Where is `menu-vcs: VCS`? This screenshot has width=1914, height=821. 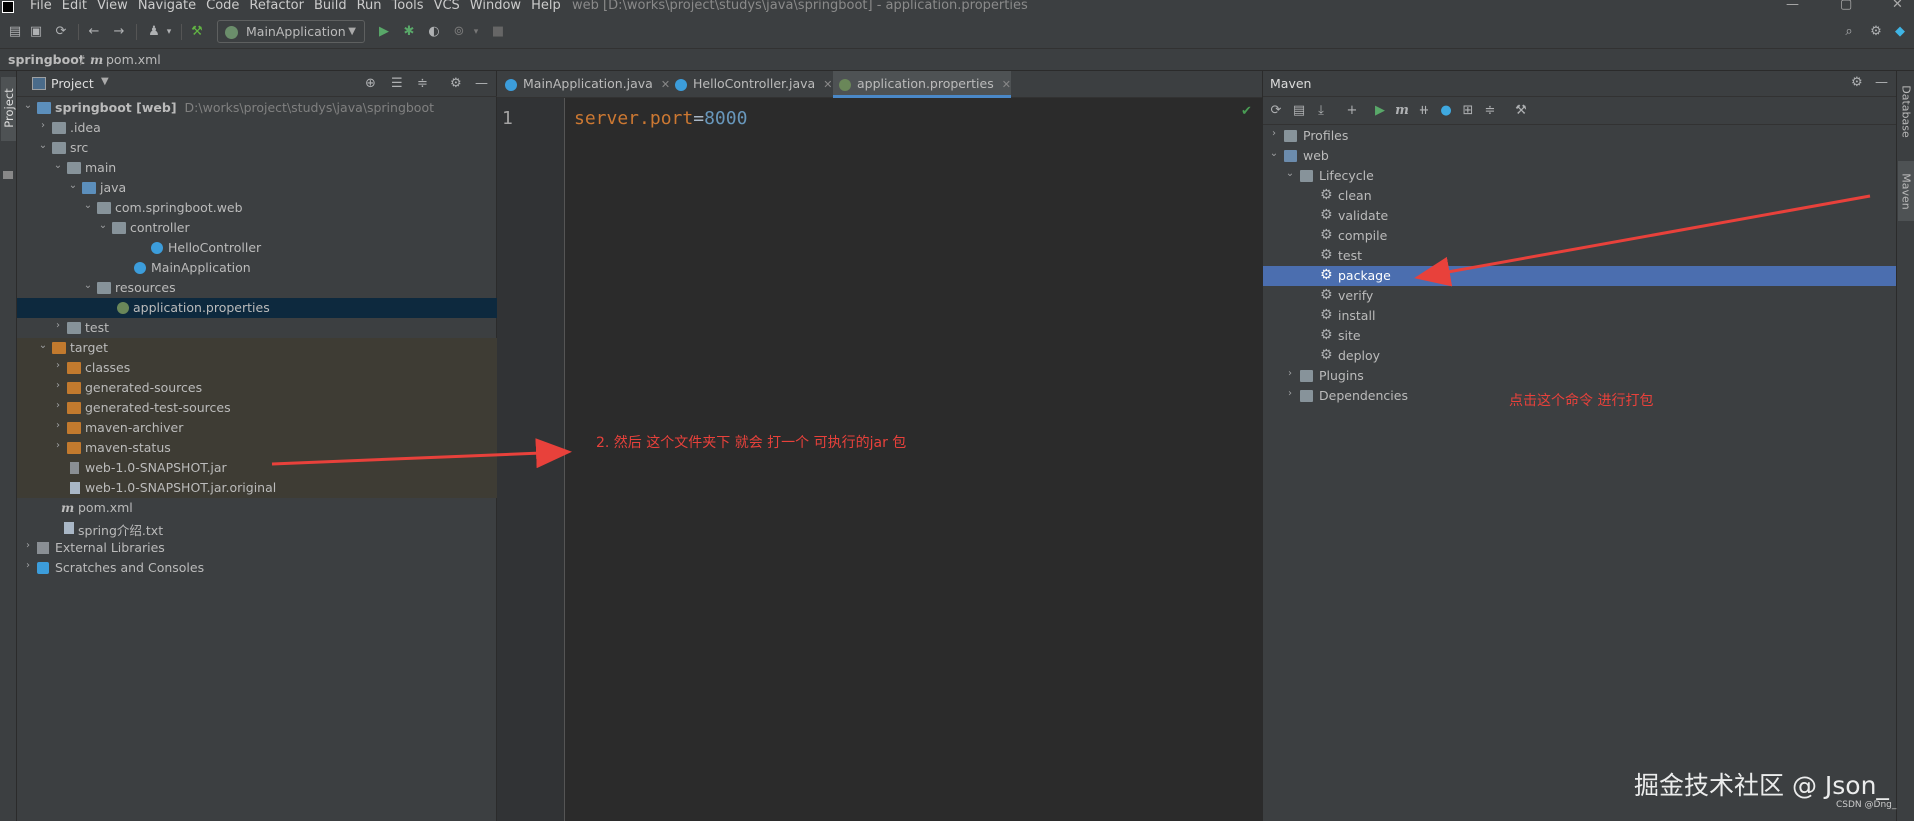 menu-vcs: VCS is located at coordinates (447, 6).